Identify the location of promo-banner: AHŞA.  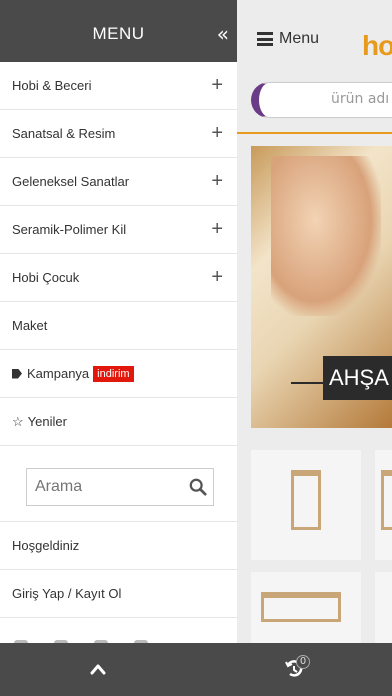
(321, 287).